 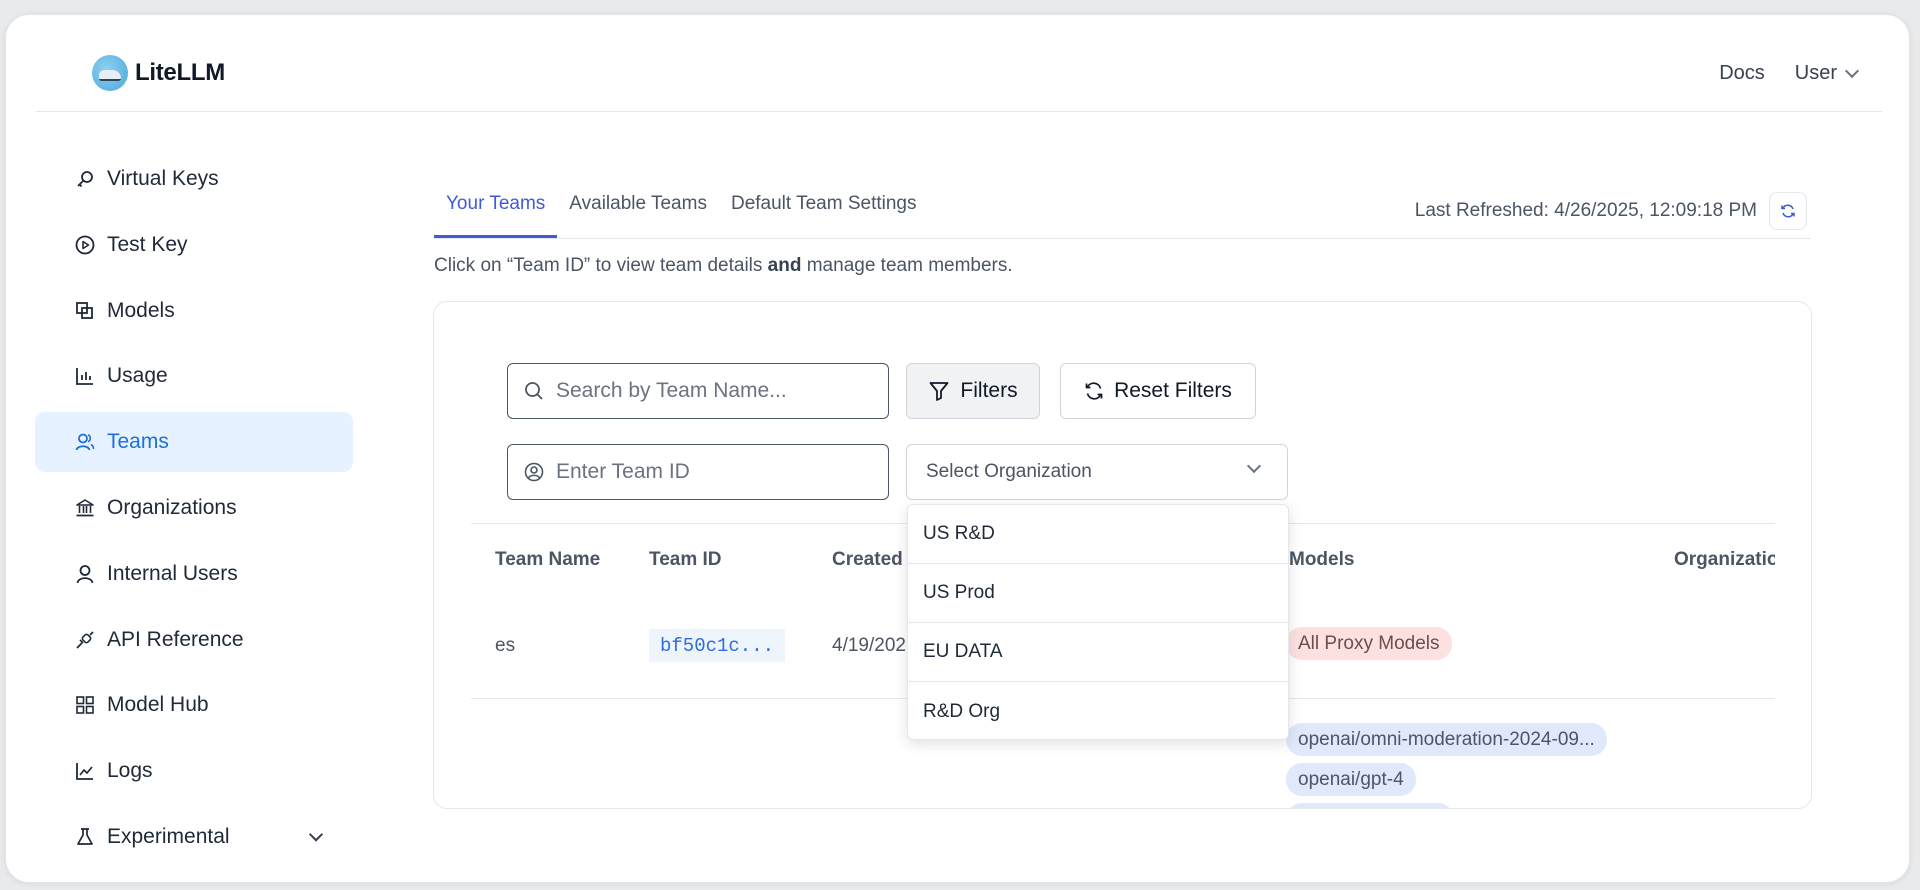 What do you see at coordinates (1724, 560) in the screenshot?
I see `column-header-organization: Organizatio` at bounding box center [1724, 560].